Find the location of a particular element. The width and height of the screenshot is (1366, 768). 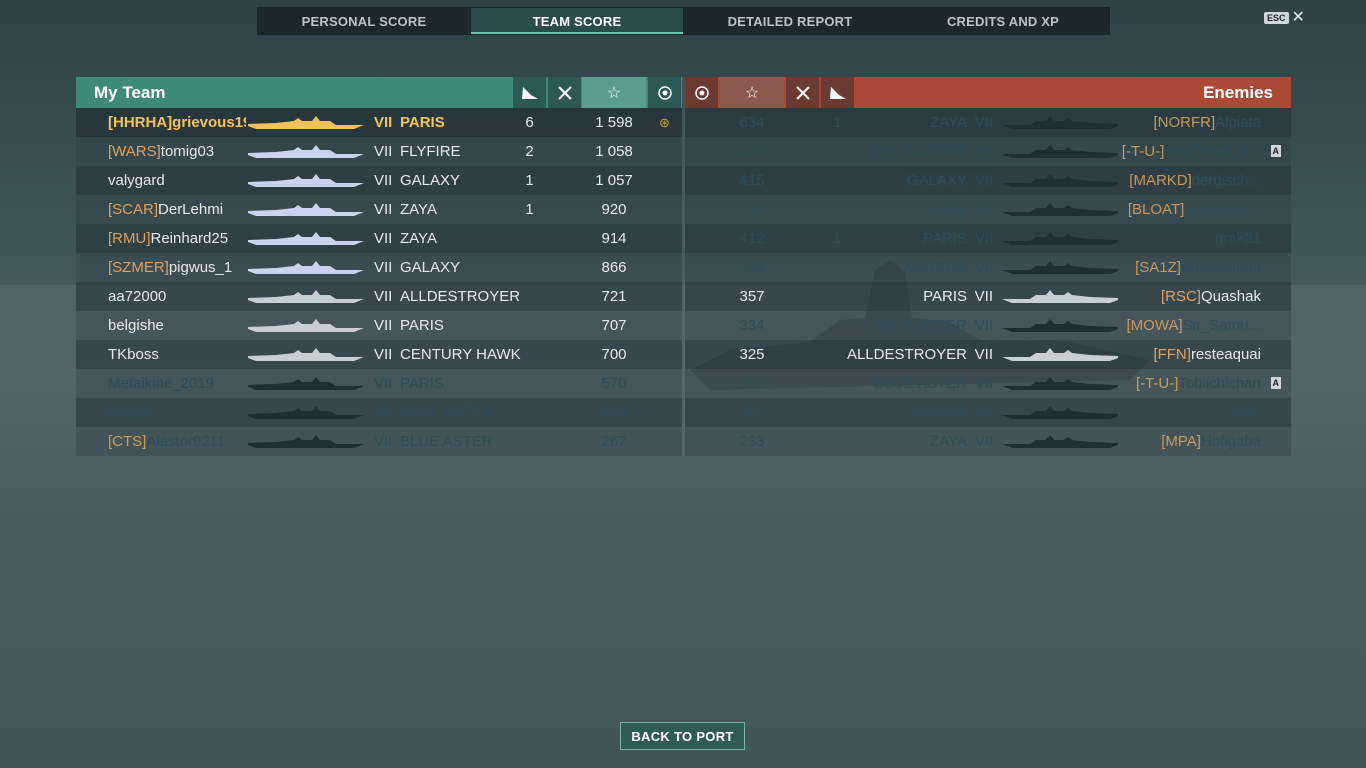

tab-detailed-report: DETAILED REPORT is located at coordinates (790, 21).